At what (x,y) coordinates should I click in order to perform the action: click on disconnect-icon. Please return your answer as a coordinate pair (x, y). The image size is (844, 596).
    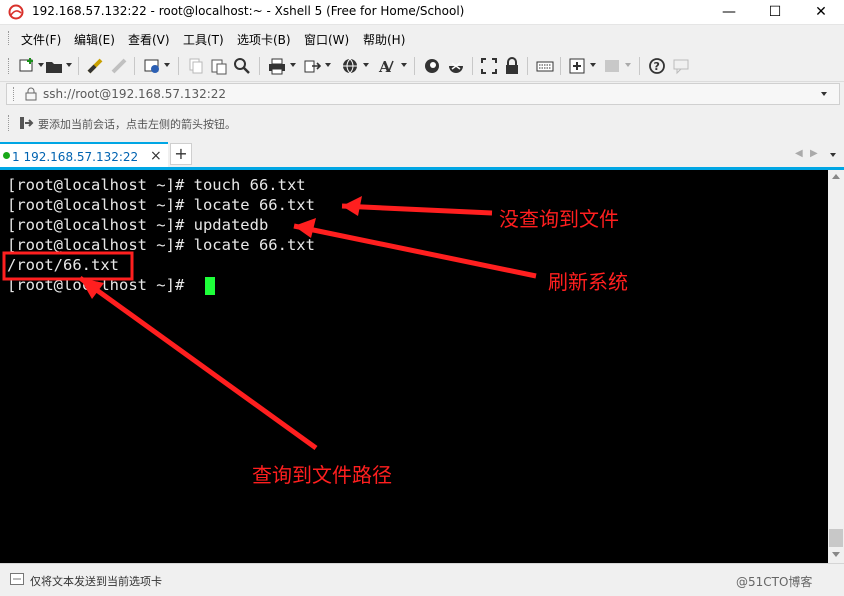
    Looking at the image, I should click on (119, 66).